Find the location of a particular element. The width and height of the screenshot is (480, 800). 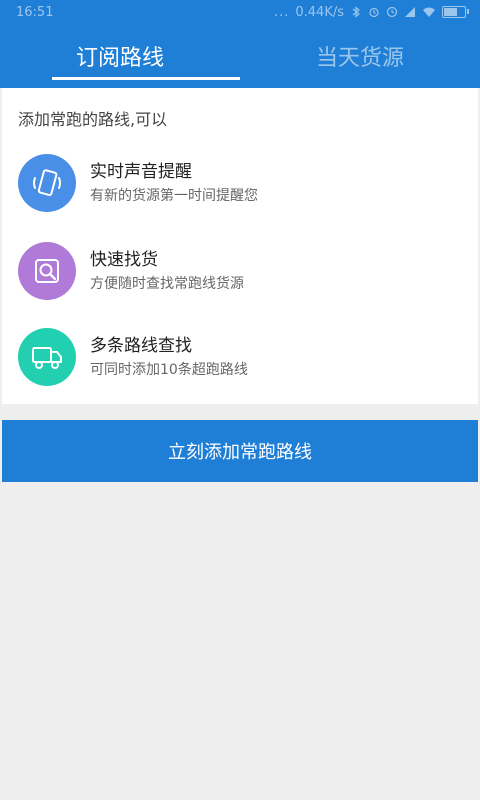

tab-today-cargo: 当天货源 is located at coordinates (360, 56).